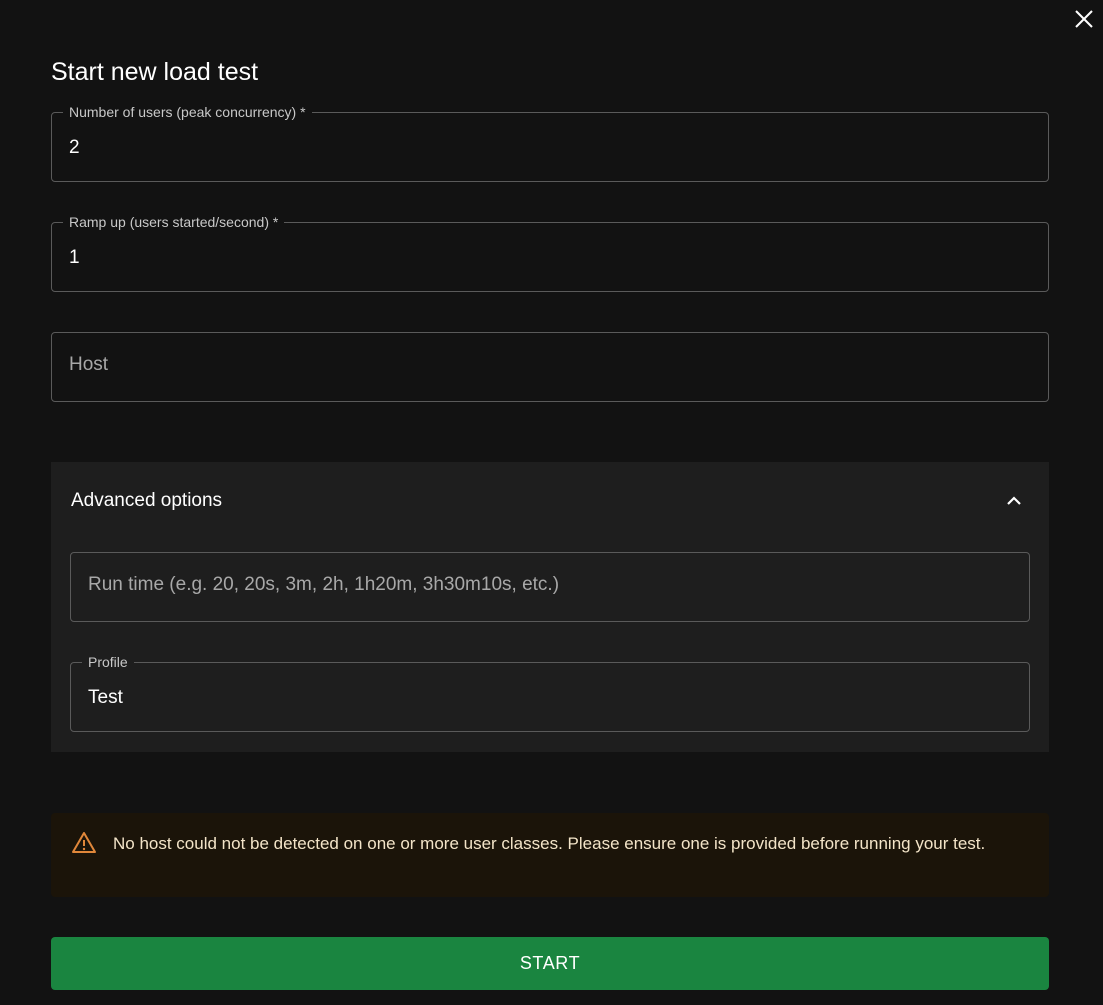  What do you see at coordinates (105, 698) in the screenshot?
I see `profile-input: Test` at bounding box center [105, 698].